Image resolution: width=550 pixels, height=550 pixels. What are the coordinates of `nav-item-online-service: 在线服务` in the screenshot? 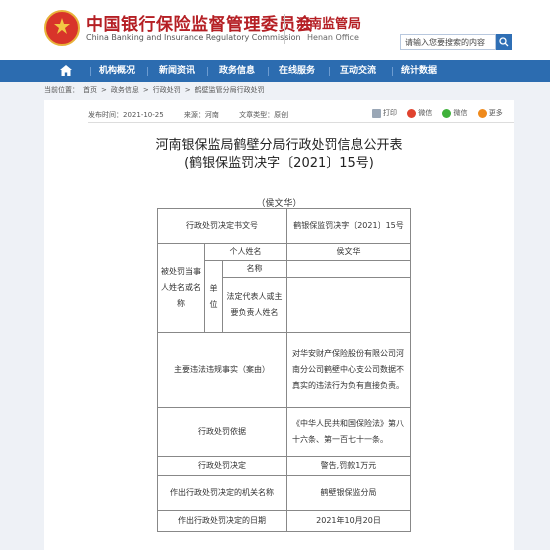 It's located at (297, 71).